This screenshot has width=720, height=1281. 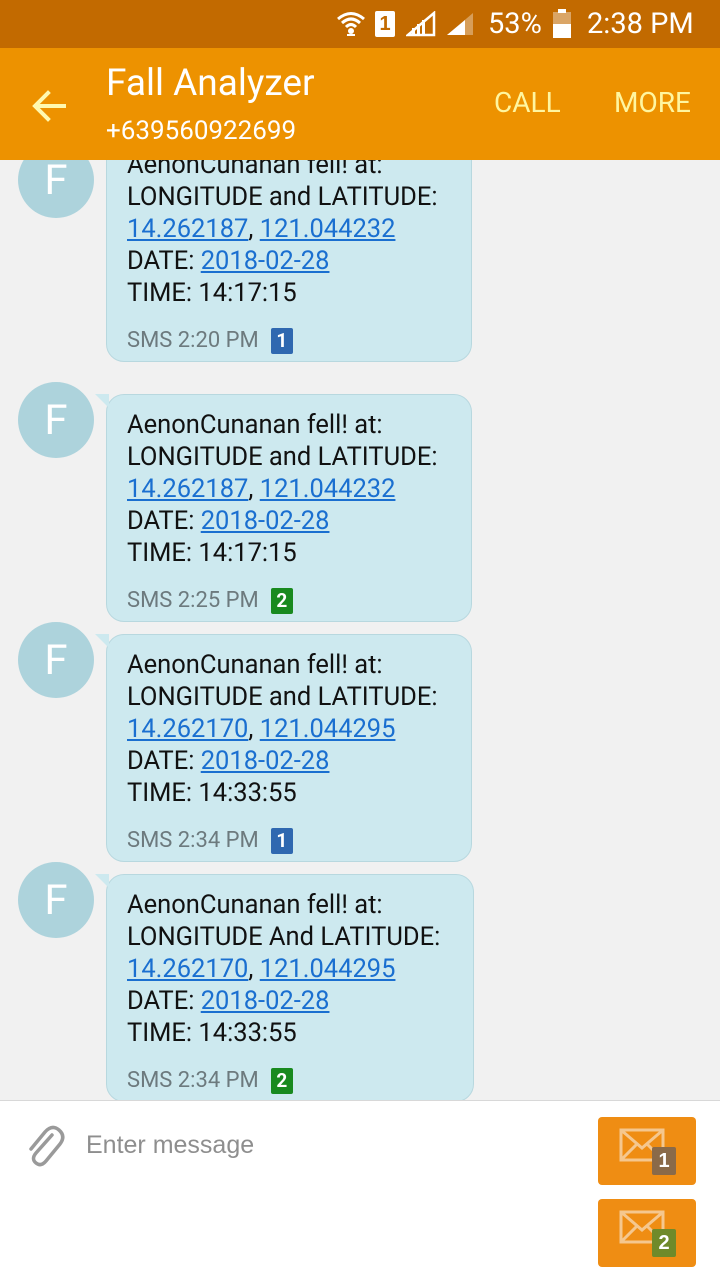 I want to click on status-bar: 1 53% 2:38 PM, so click(x=360, y=24).